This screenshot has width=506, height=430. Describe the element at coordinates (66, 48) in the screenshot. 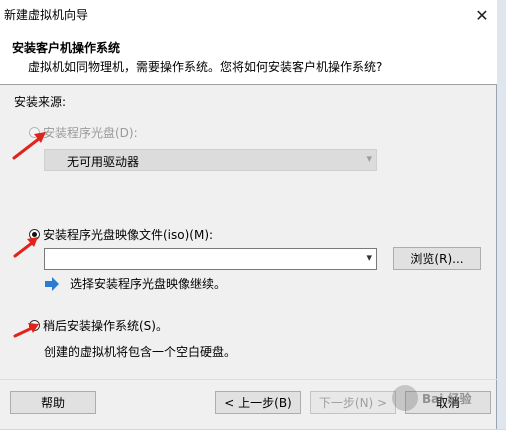

I see `page-title: 安装客户机操作系统` at that location.